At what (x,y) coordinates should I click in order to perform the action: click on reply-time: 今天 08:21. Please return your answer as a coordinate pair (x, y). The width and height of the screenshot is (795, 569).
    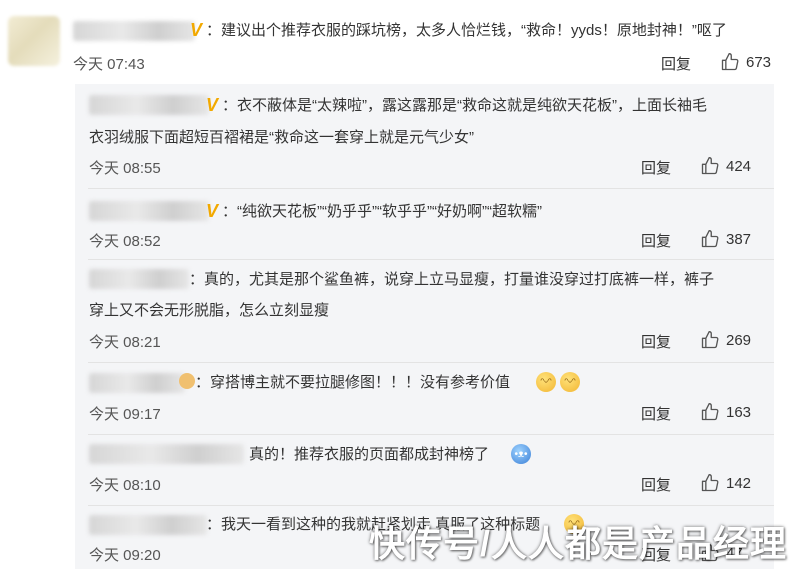
    Looking at the image, I should click on (125, 342).